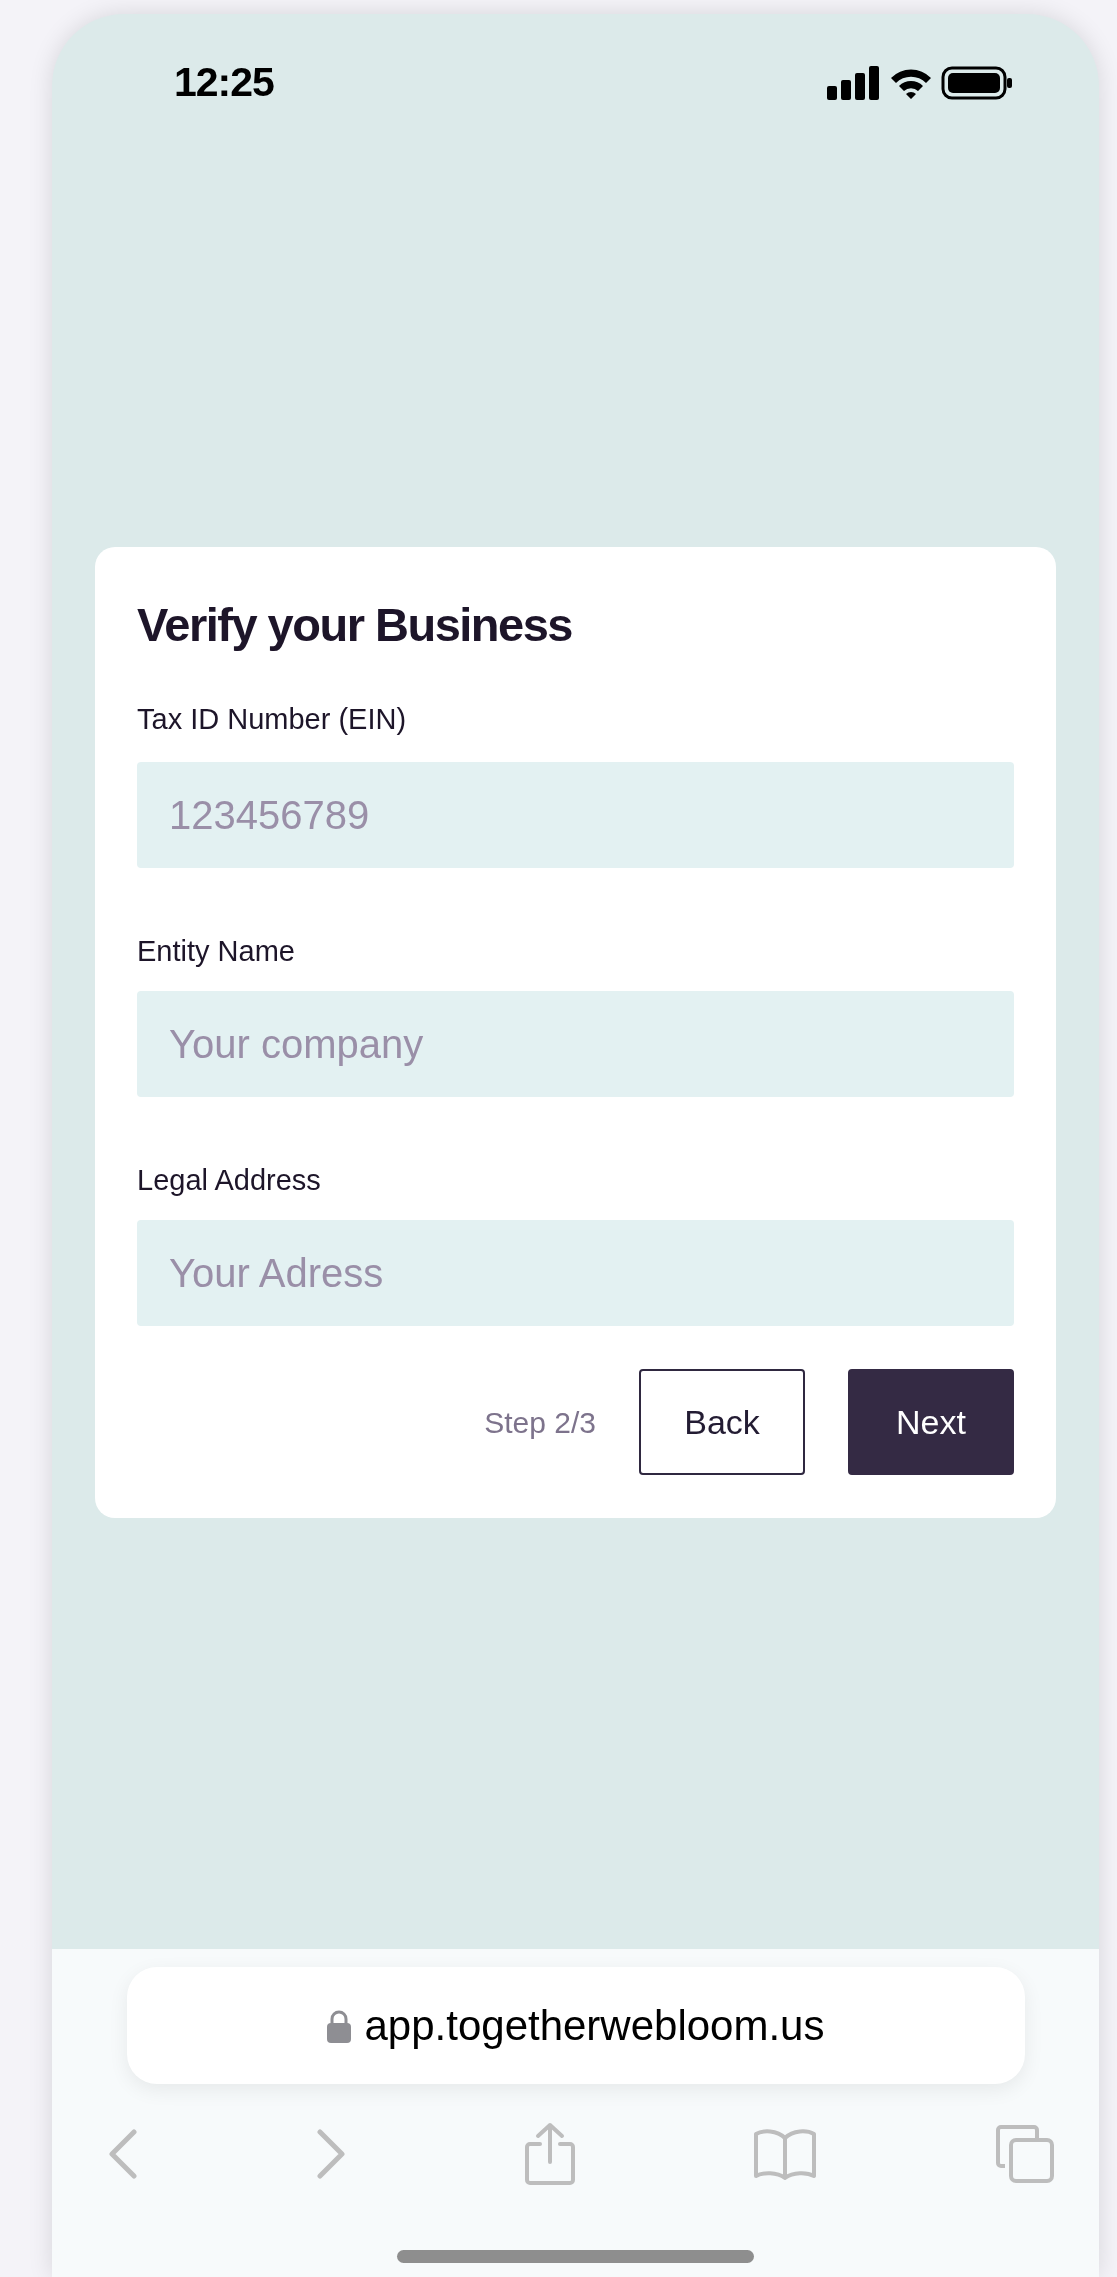  What do you see at coordinates (977, 83) in the screenshot?
I see `battery-icon` at bounding box center [977, 83].